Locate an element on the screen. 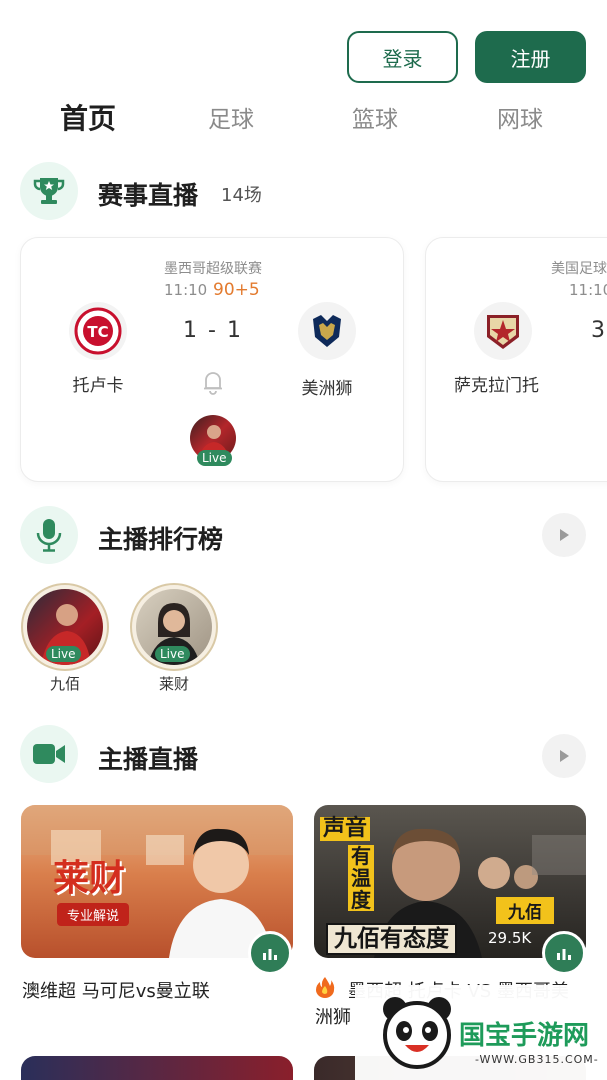  match-minute: 90+5 is located at coordinates (236, 290).